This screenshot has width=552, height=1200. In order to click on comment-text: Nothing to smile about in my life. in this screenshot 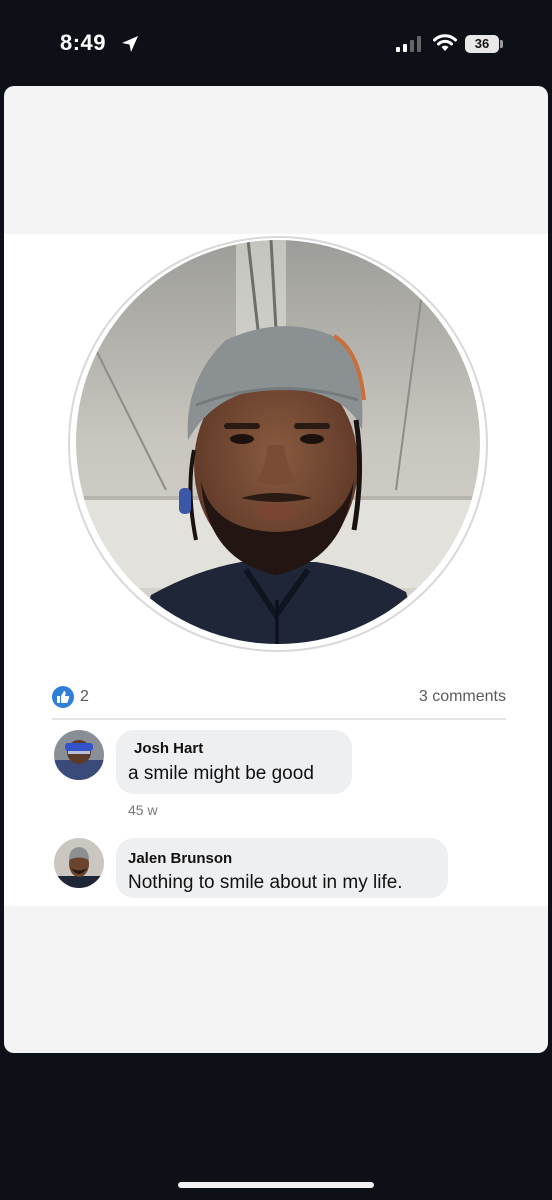, I will do `click(265, 882)`.